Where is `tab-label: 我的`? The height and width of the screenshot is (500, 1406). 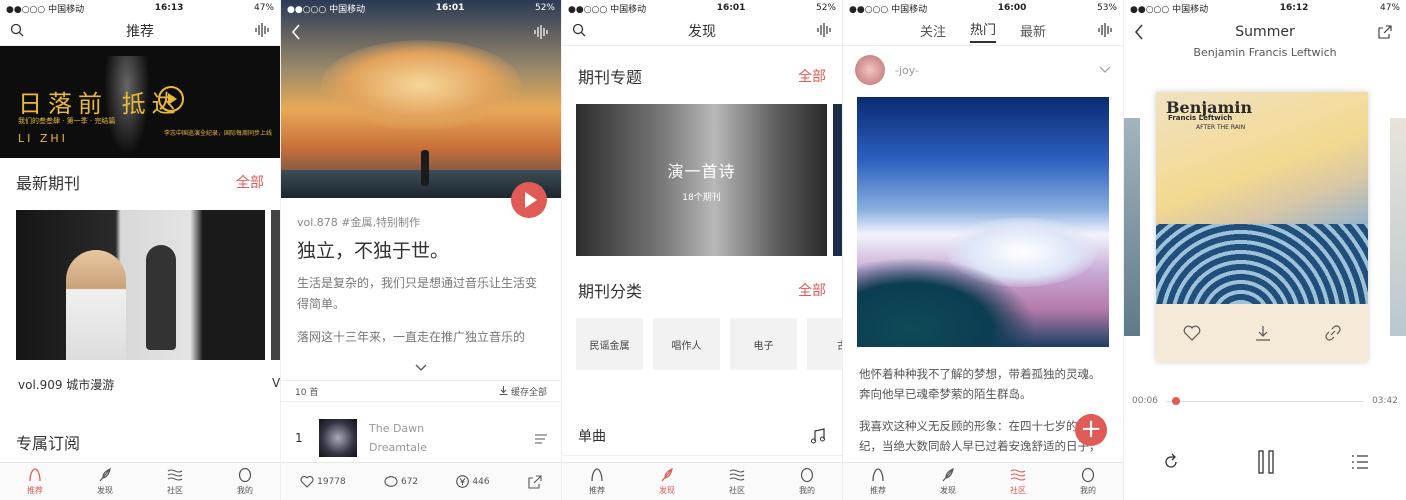 tab-label: 我的 is located at coordinates (807, 490).